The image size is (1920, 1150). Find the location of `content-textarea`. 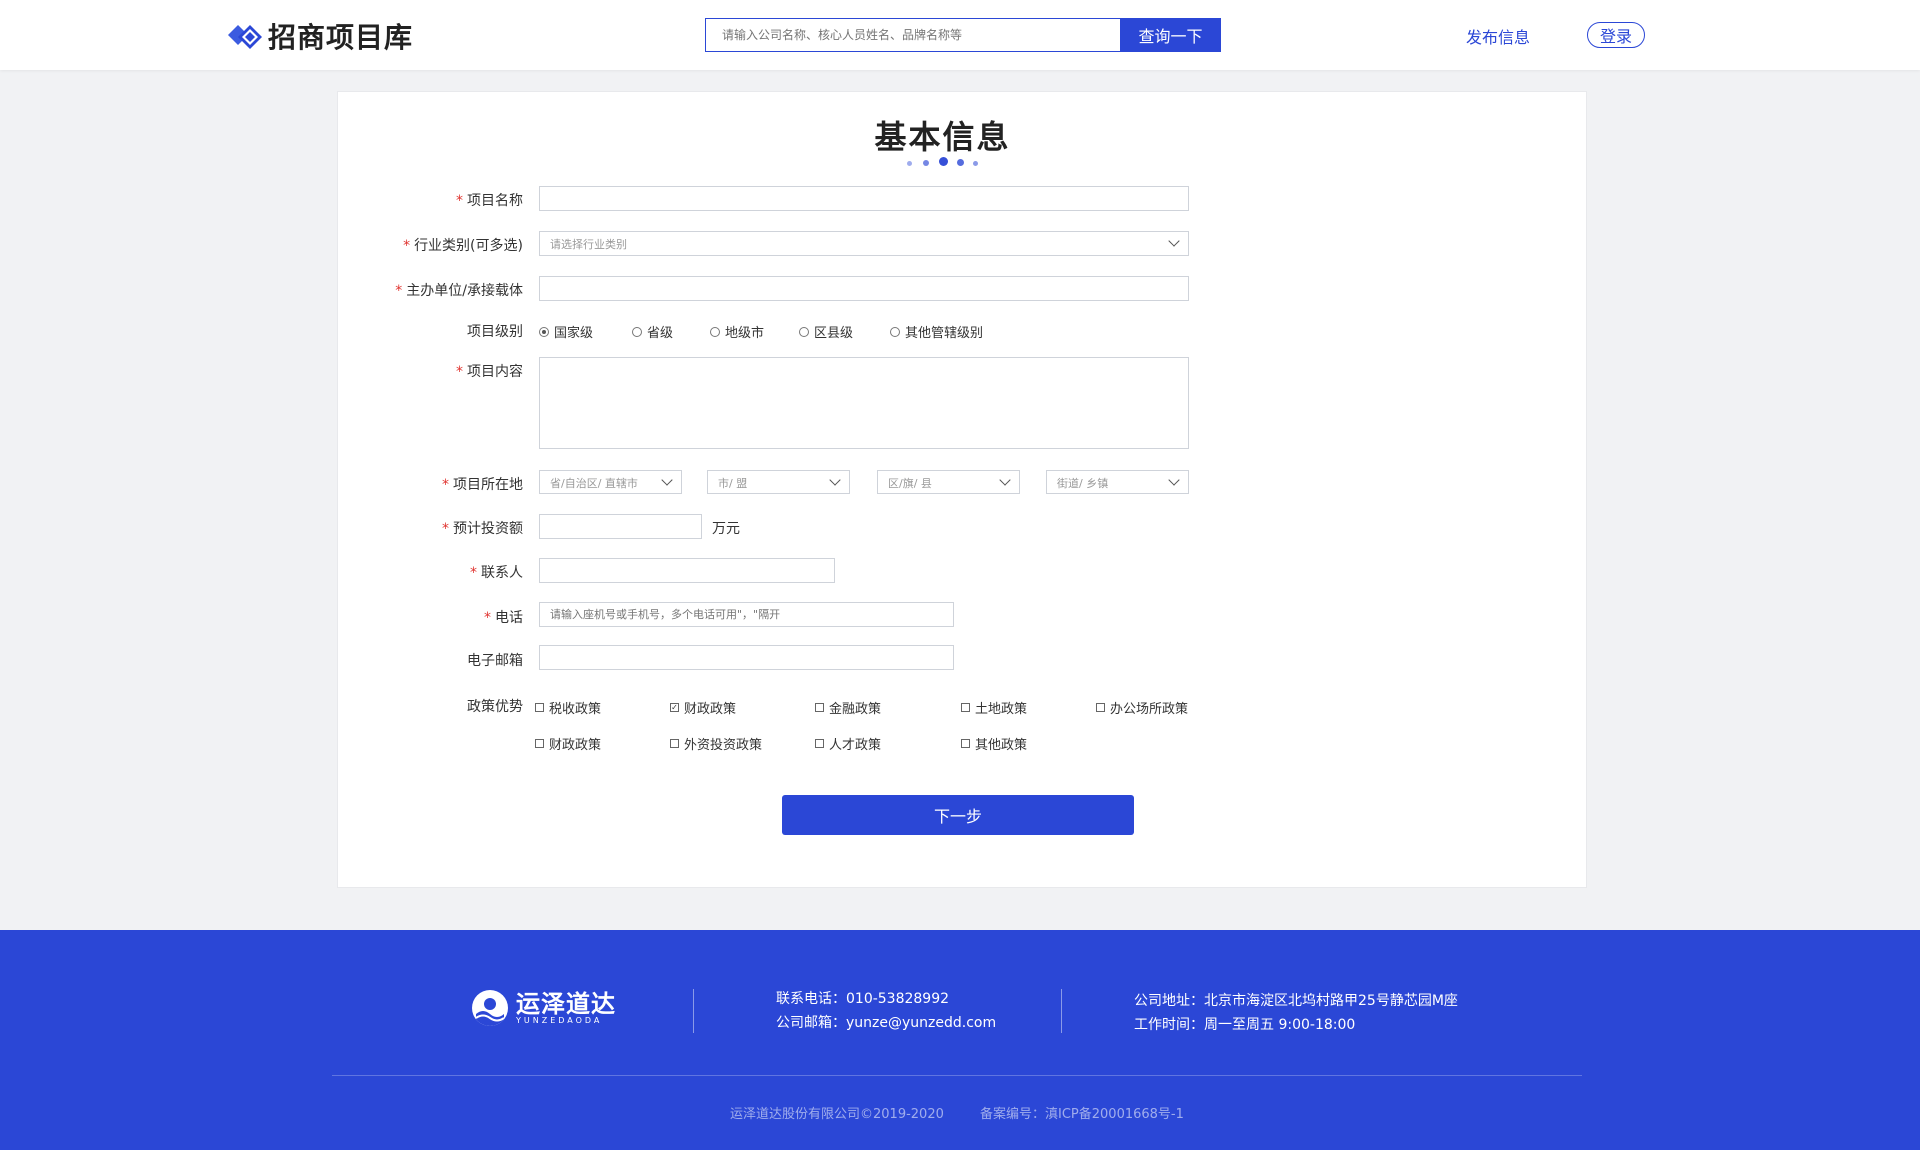

content-textarea is located at coordinates (864, 403).